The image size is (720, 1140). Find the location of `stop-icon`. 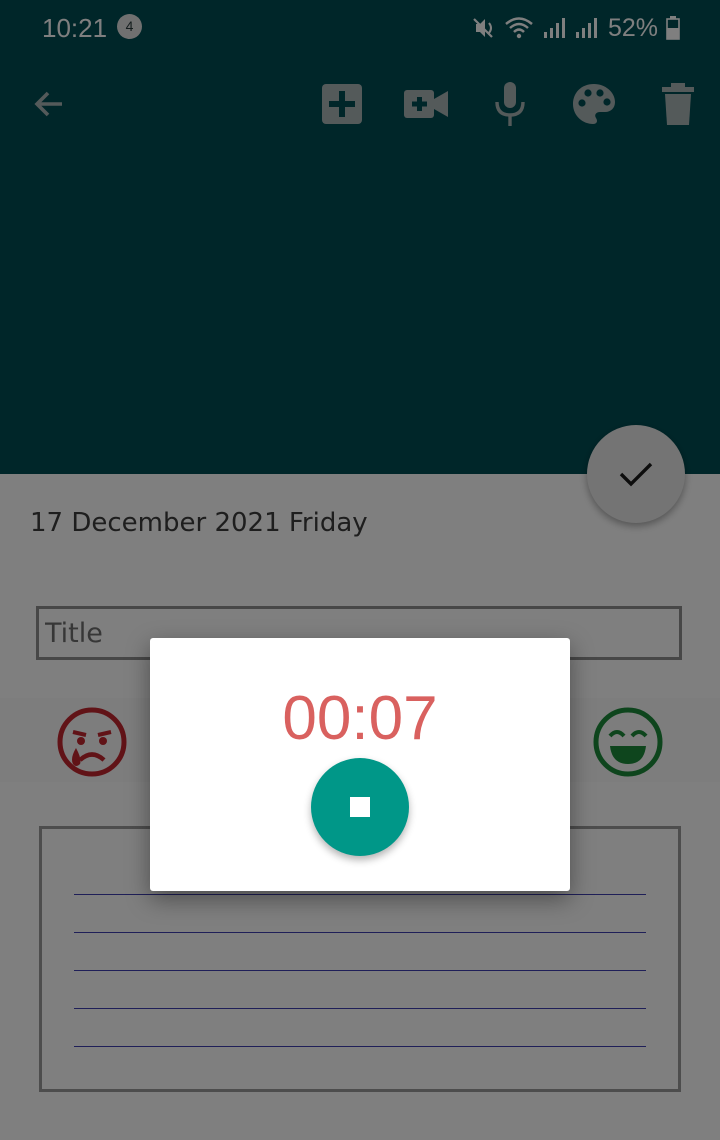

stop-icon is located at coordinates (360, 807).